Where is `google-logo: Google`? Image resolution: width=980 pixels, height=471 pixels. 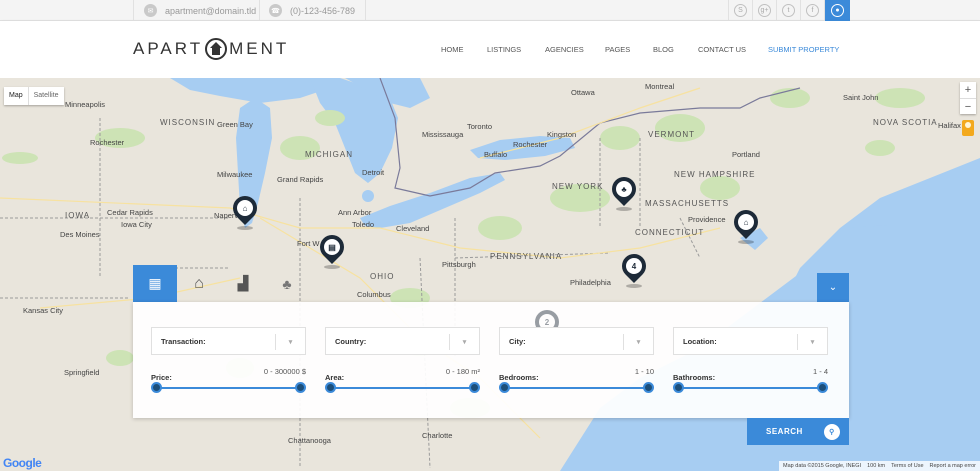 google-logo: Google is located at coordinates (22, 463).